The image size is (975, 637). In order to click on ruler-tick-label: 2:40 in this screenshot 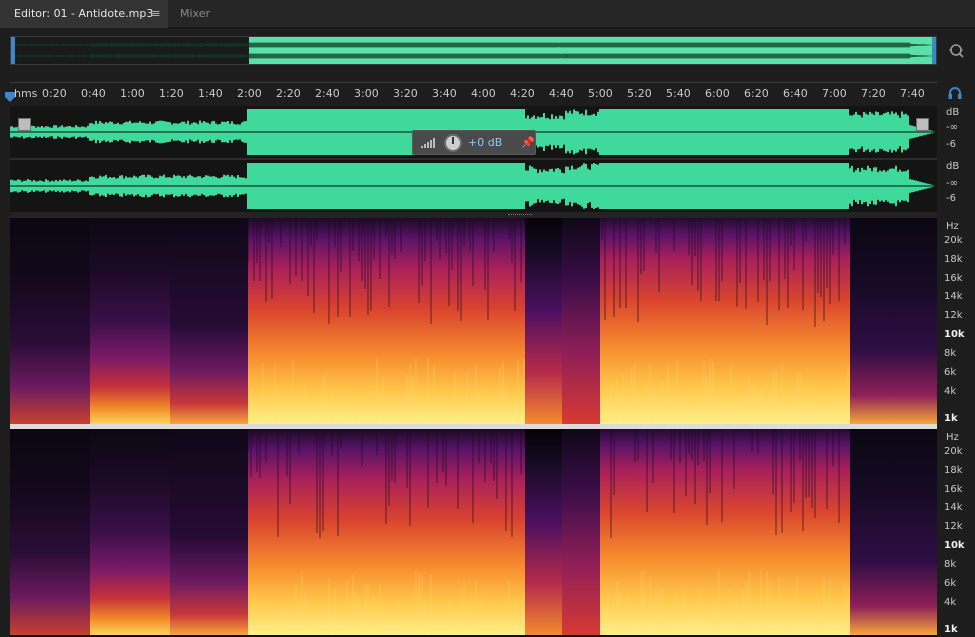, I will do `click(327, 93)`.